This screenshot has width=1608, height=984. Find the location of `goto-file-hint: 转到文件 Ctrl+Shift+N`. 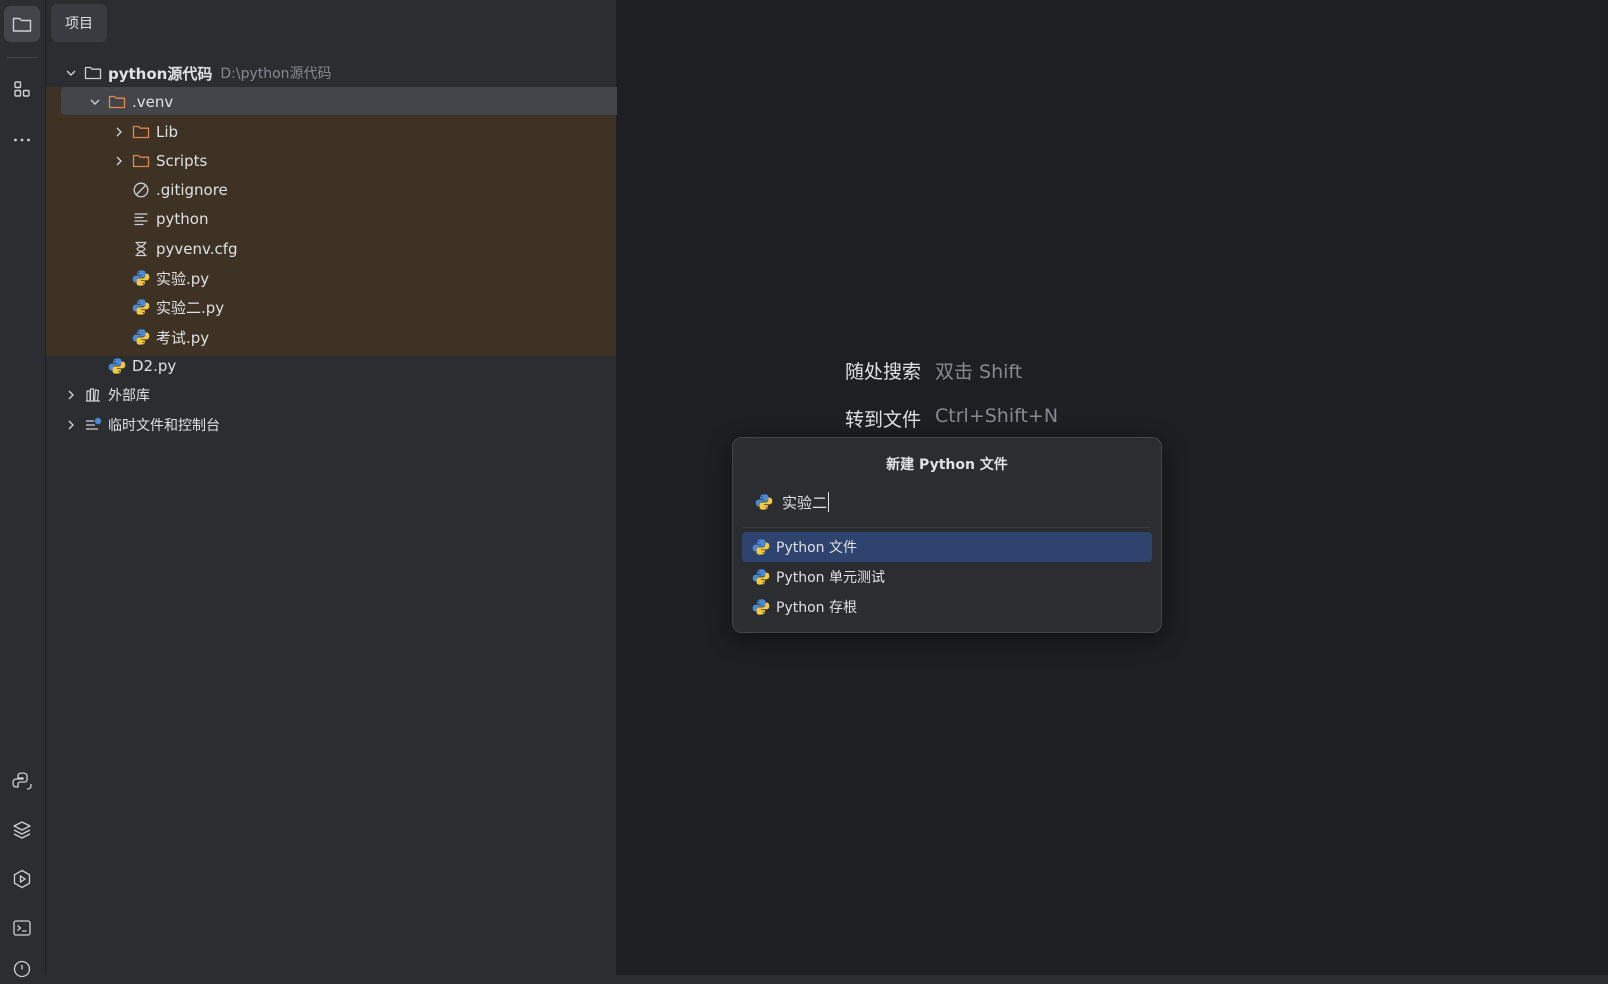

goto-file-hint: 转到文件 Ctrl+Shift+N is located at coordinates (951, 418).